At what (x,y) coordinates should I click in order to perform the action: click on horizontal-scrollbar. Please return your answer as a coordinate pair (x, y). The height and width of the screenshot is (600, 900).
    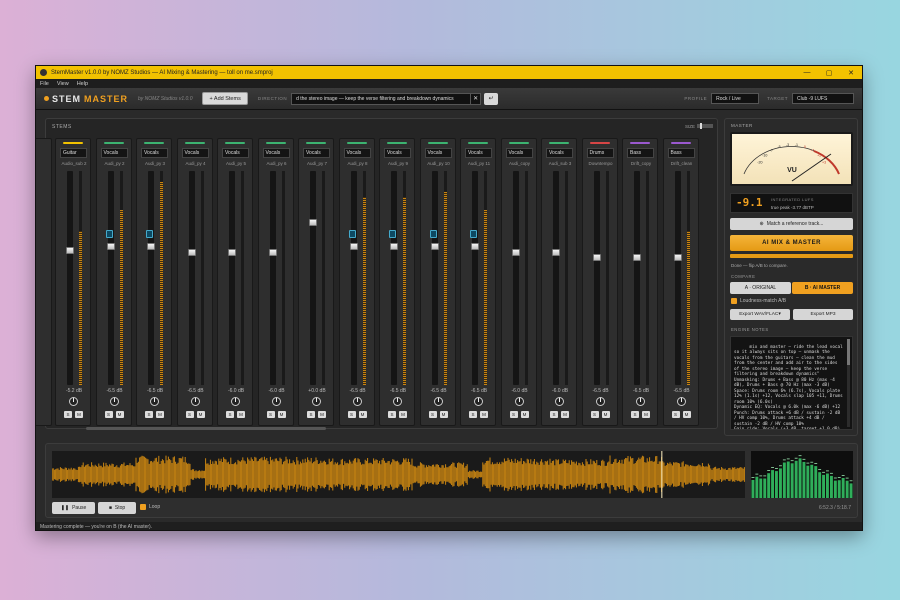
    Looking at the image, I should click on (206, 428).